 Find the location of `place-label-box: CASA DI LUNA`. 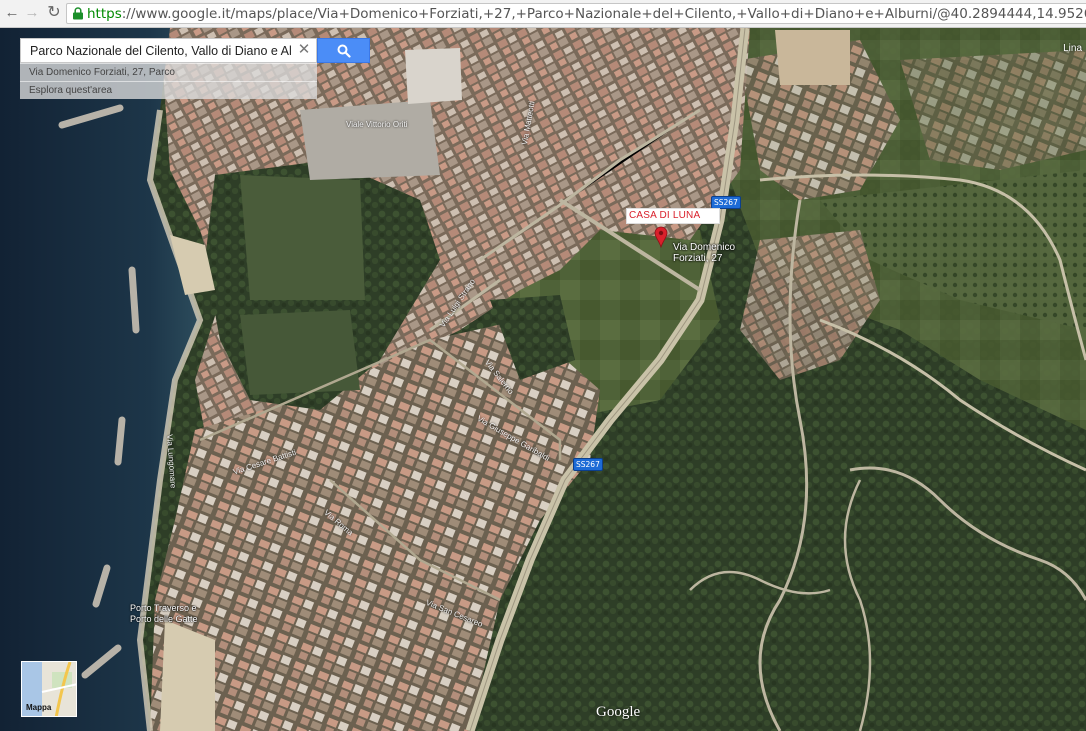

place-label-box: CASA DI LUNA is located at coordinates (673, 216).